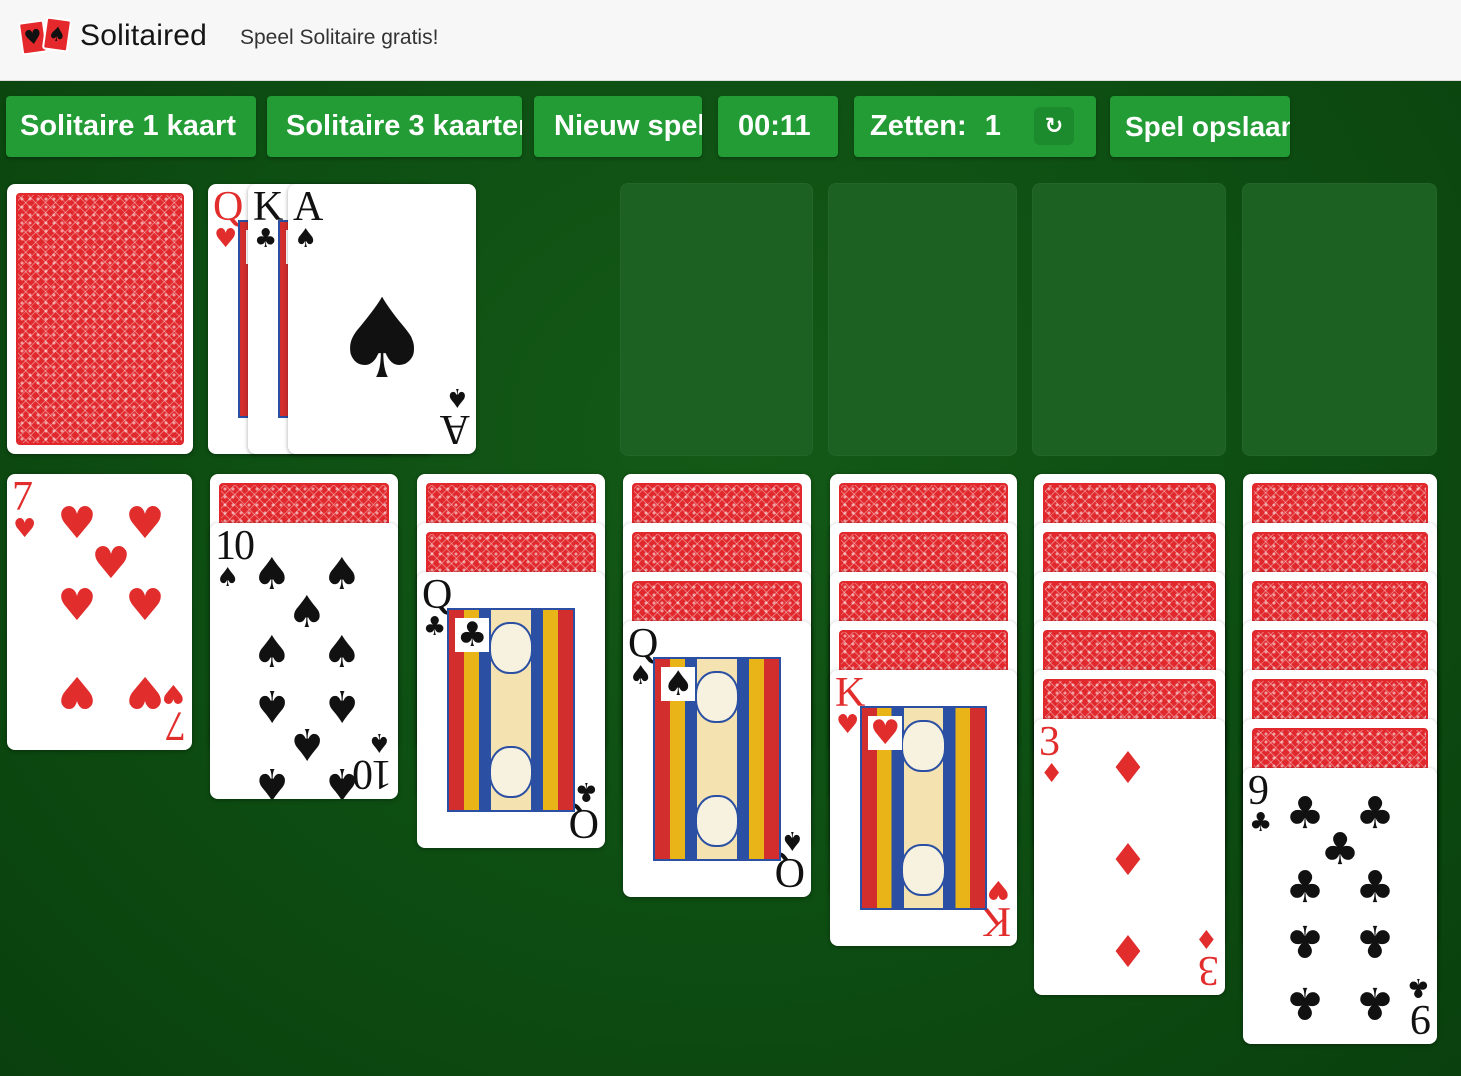  Describe the element at coordinates (131, 126) in the screenshot. I see `solitaire-1-card-button: Solitaire 1 kaart` at that location.